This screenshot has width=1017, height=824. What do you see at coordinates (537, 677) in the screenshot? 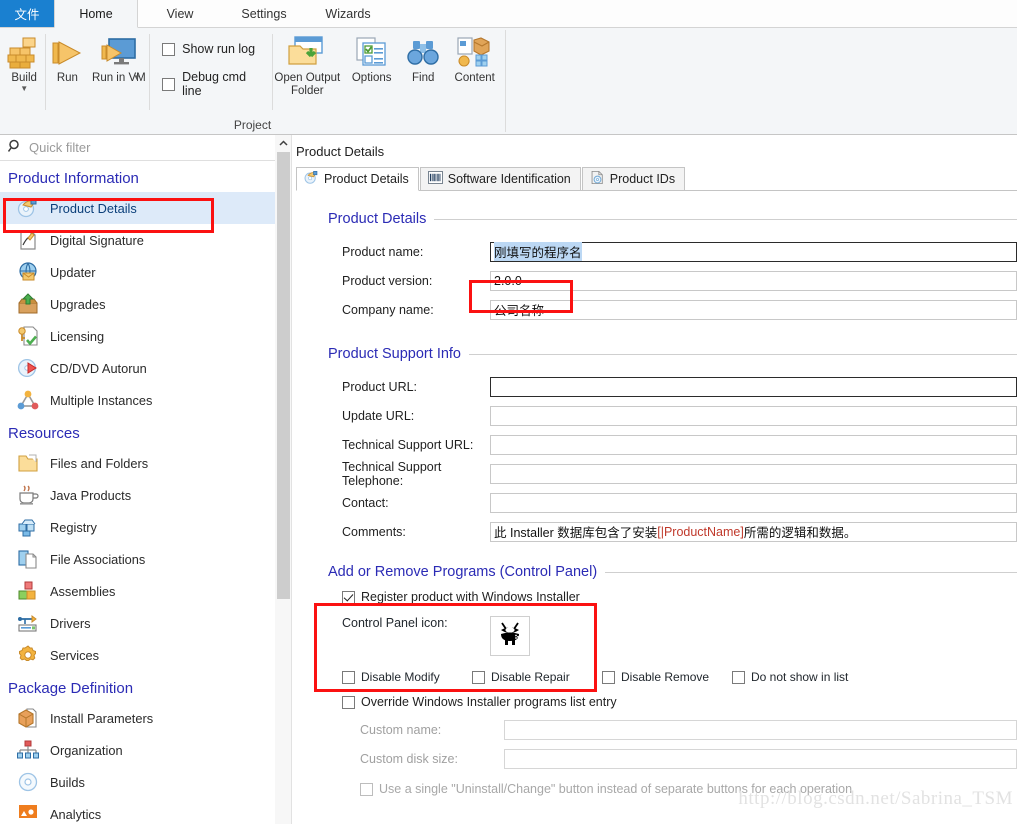
I see `disable-repair-checkbox: Disable Repair` at bounding box center [537, 677].